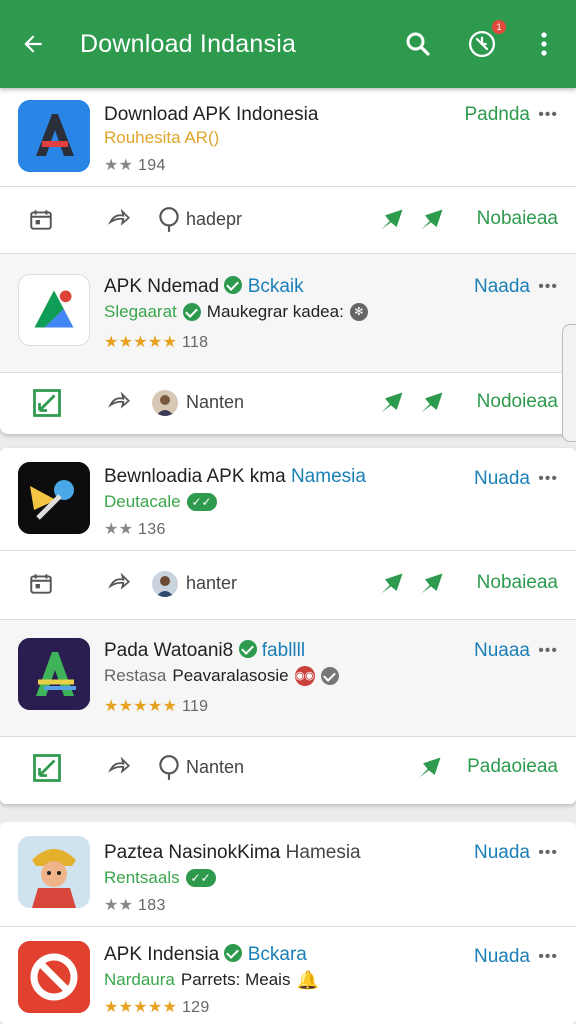 The image size is (576, 1024). What do you see at coordinates (569, 383) in the screenshot?
I see `side-scroll-handle` at bounding box center [569, 383].